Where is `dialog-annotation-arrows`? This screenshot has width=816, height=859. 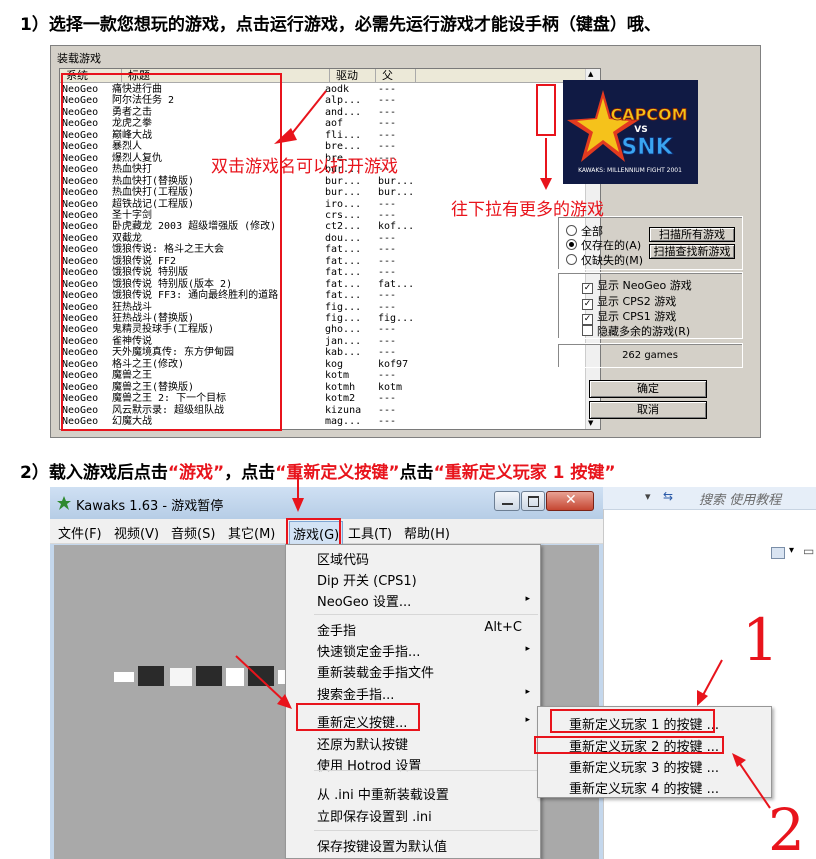
dialog-annotation-arrows is located at coordinates (413, 140).